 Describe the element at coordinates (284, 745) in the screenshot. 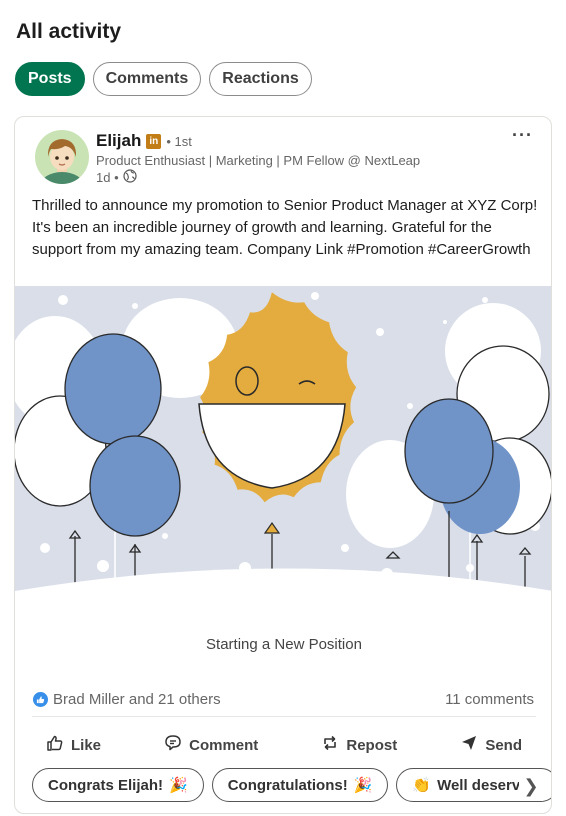

I see `action-bar: Like Comment Repost Send` at that location.